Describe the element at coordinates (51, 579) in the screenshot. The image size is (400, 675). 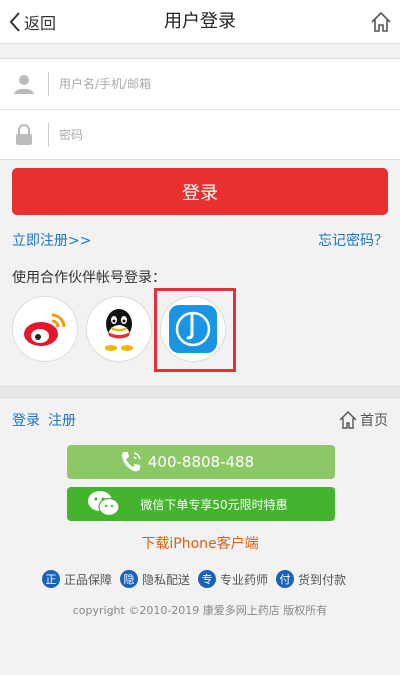
I see `genuine-icon: 正` at that location.